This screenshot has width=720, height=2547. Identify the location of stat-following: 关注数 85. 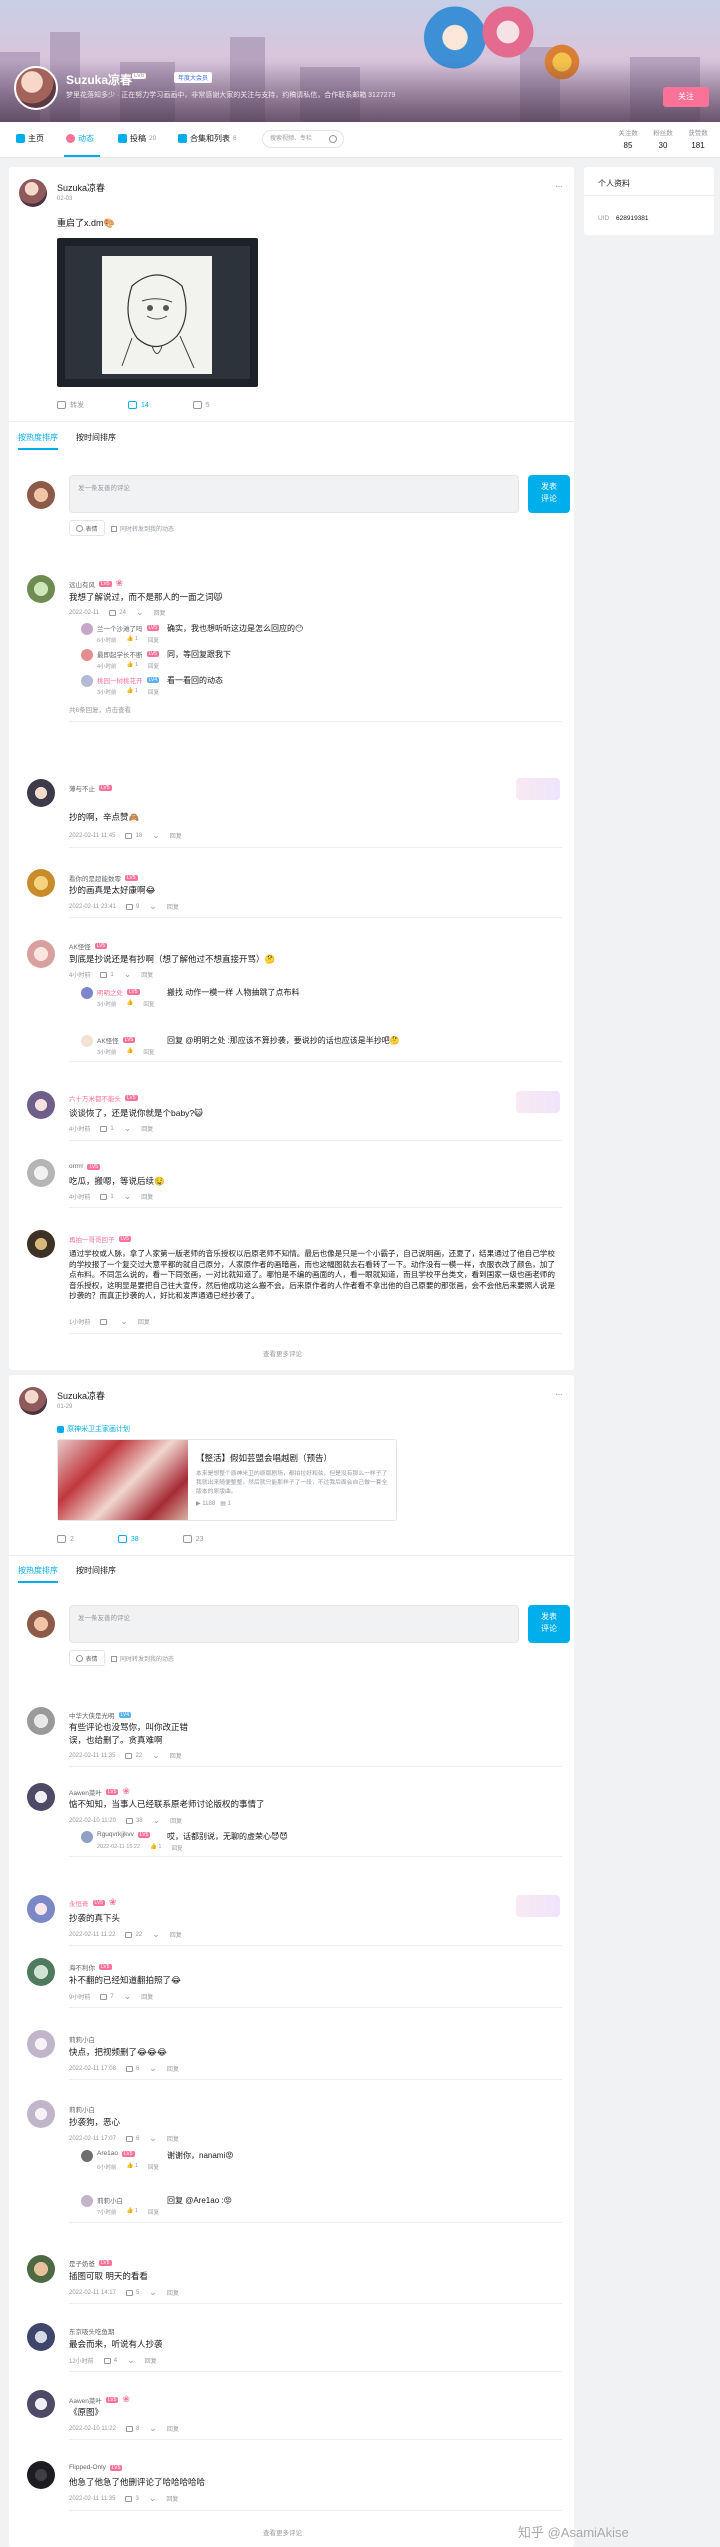
(628, 138).